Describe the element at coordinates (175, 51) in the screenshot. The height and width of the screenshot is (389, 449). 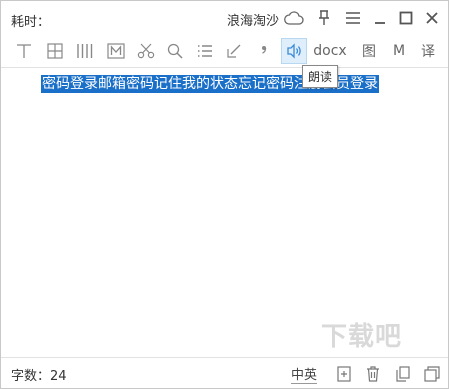
I see `search-icon` at that location.